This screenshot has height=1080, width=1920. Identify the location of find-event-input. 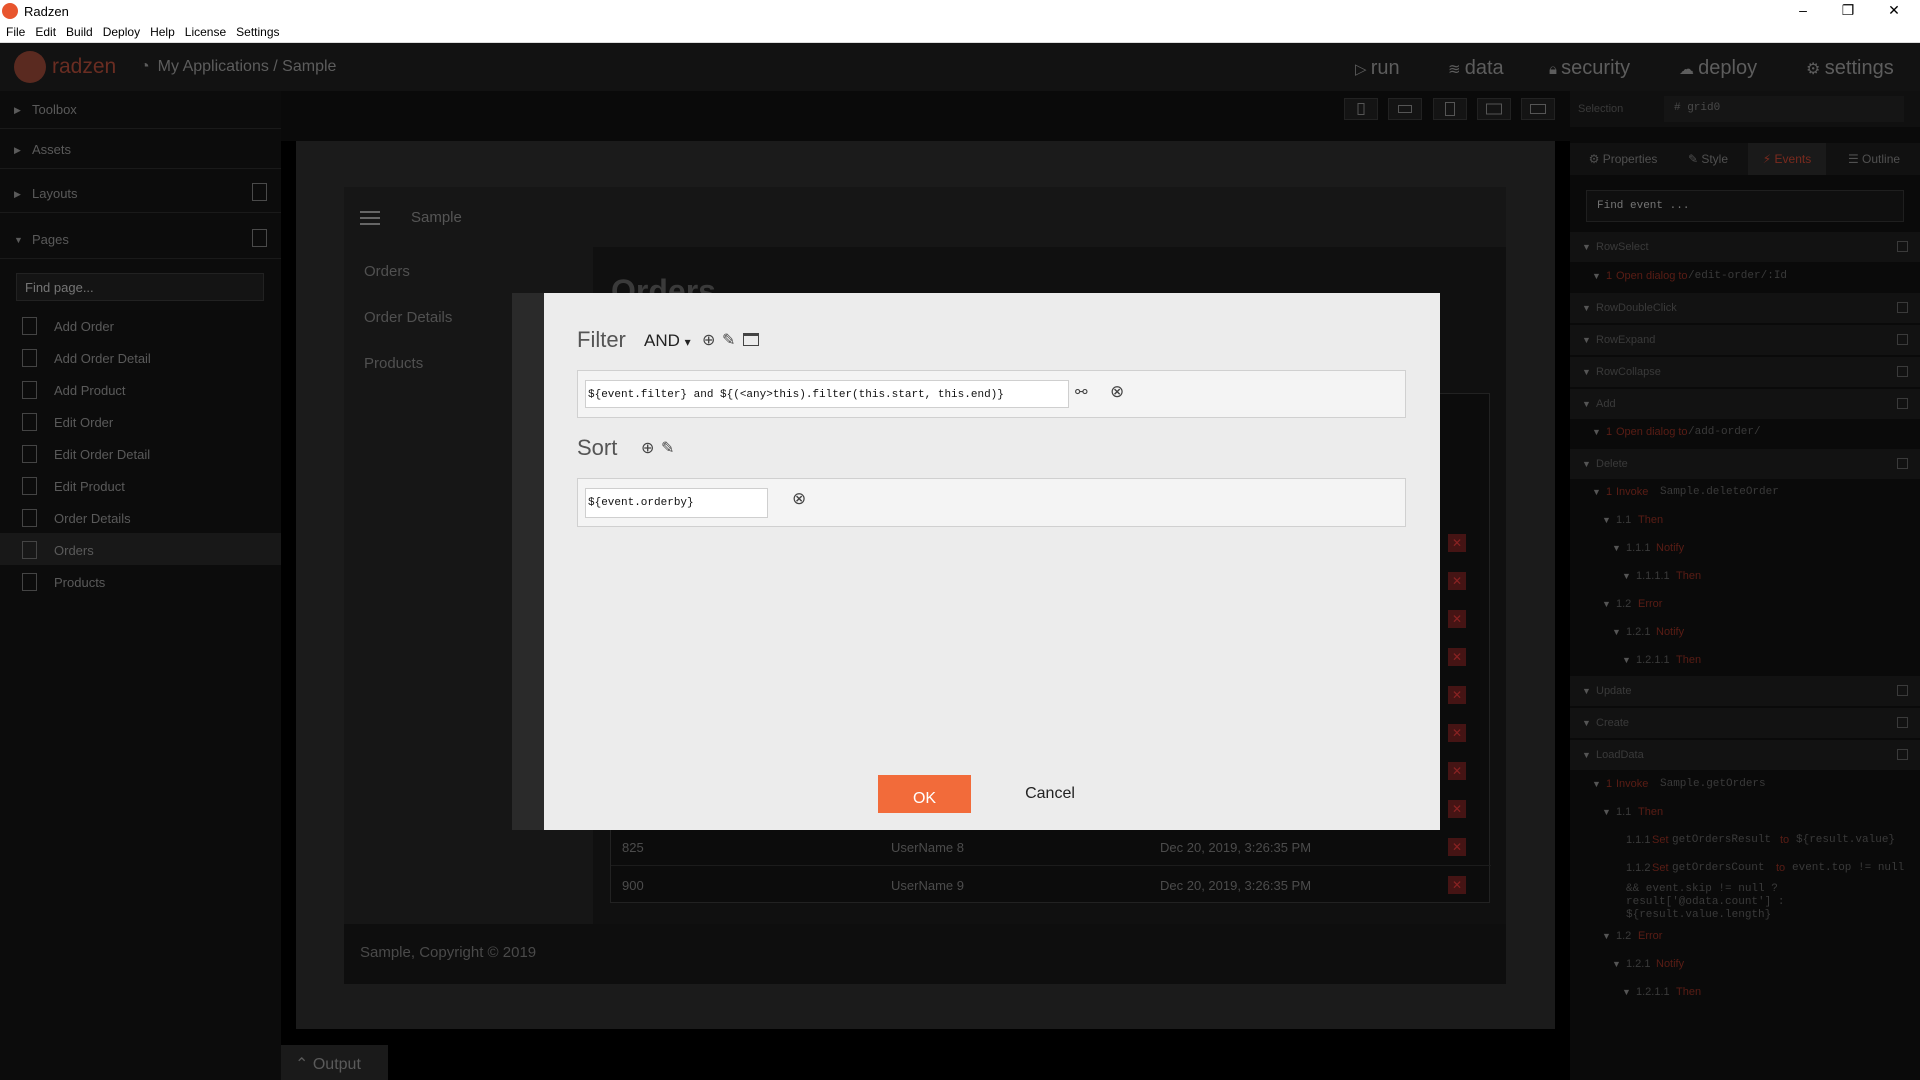
(1745, 206).